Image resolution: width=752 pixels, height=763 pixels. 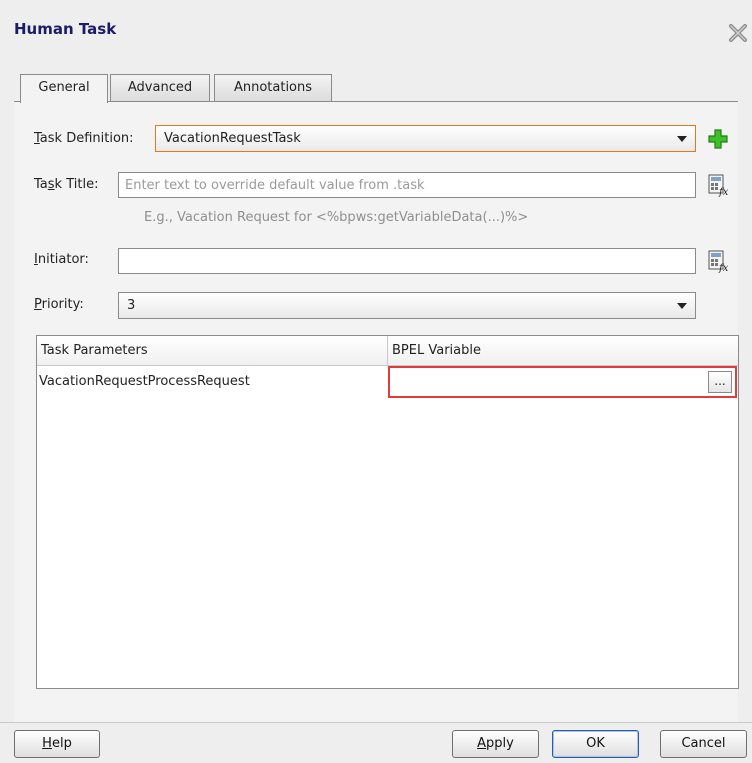 I want to click on tab-annotations: Annotations, so click(x=273, y=87).